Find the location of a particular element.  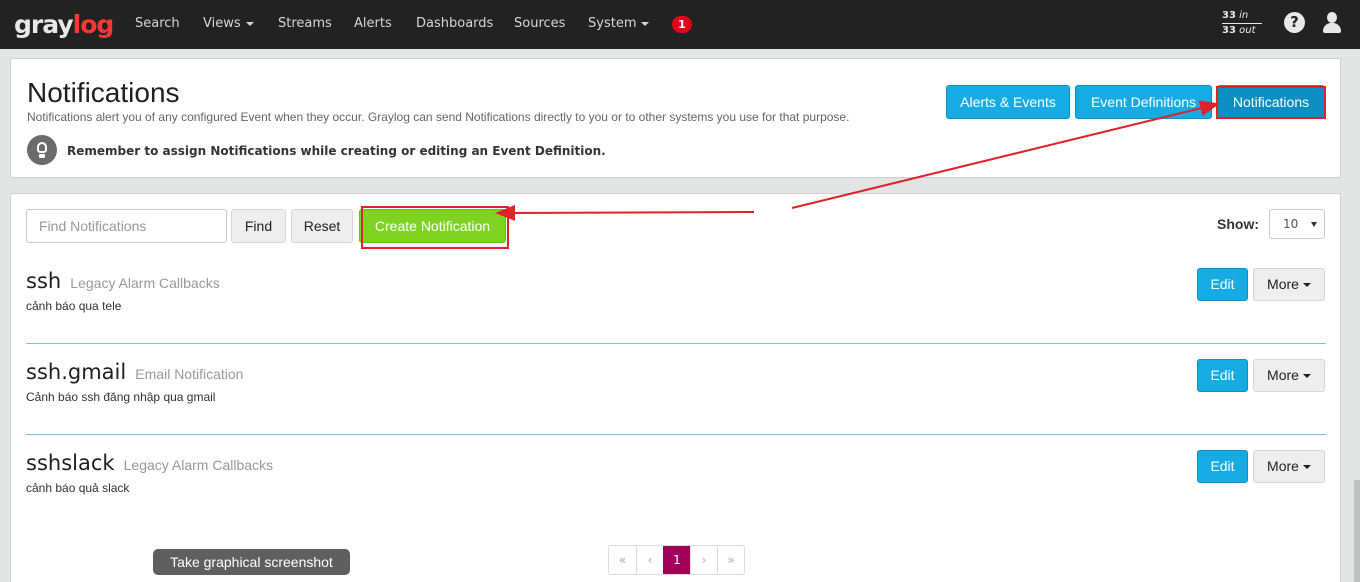

throughput-out-label: out is located at coordinates (1247, 30).